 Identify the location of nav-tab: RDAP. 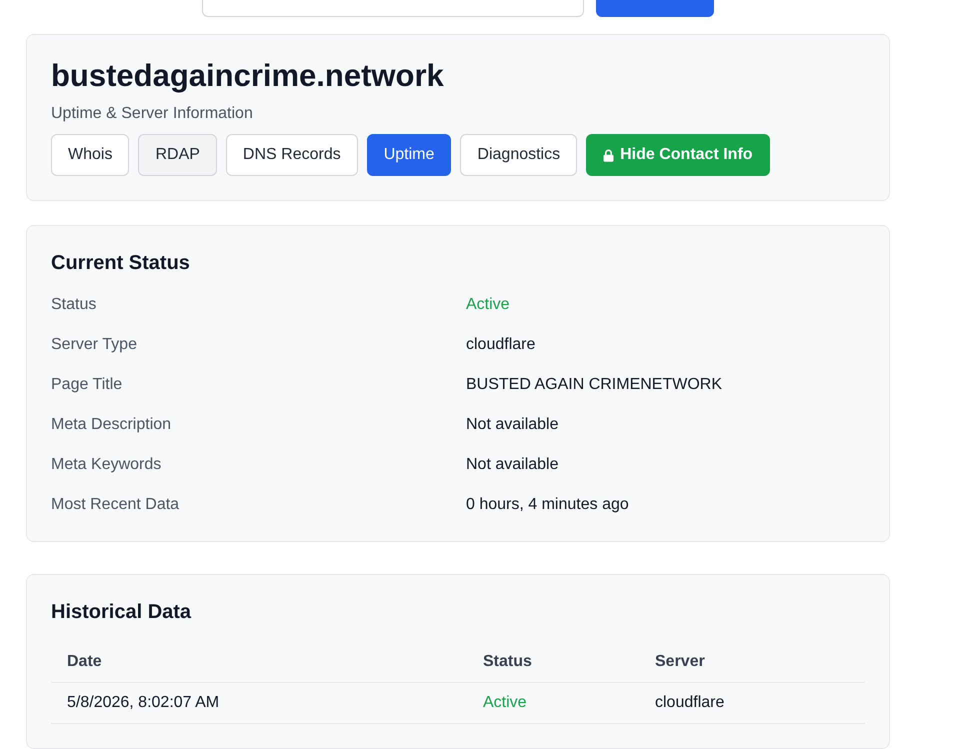
(177, 155).